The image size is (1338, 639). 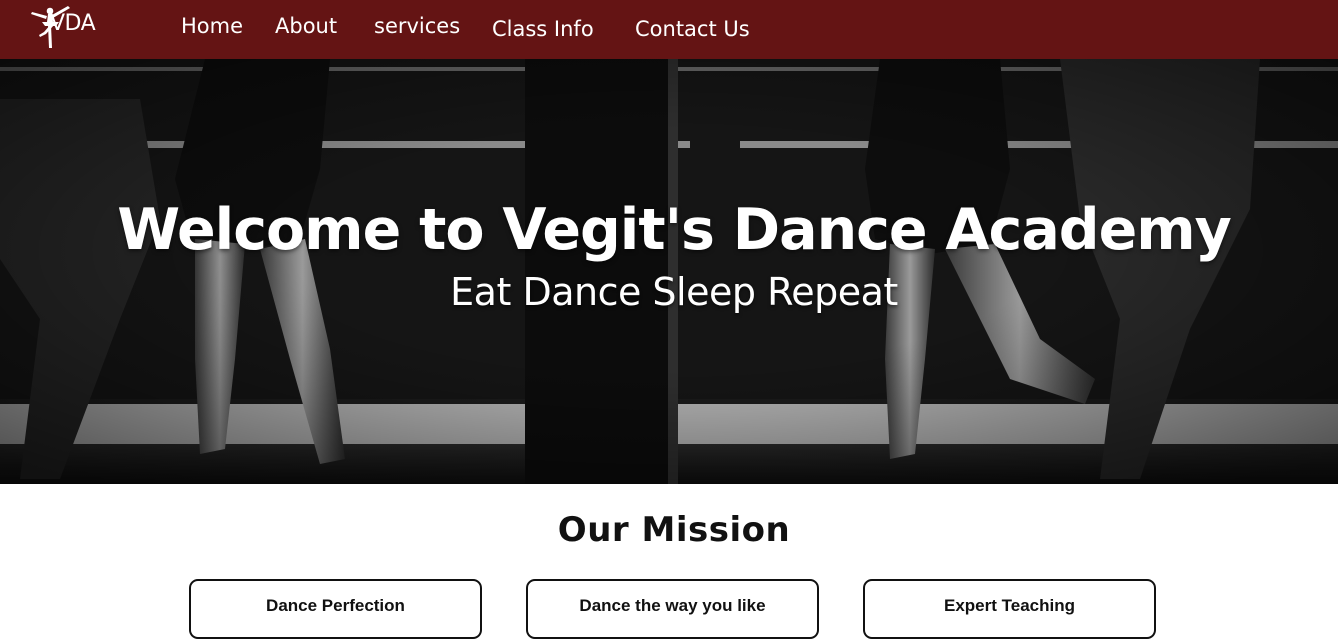 What do you see at coordinates (674, 530) in the screenshot?
I see `mission-heading: Our Mission` at bounding box center [674, 530].